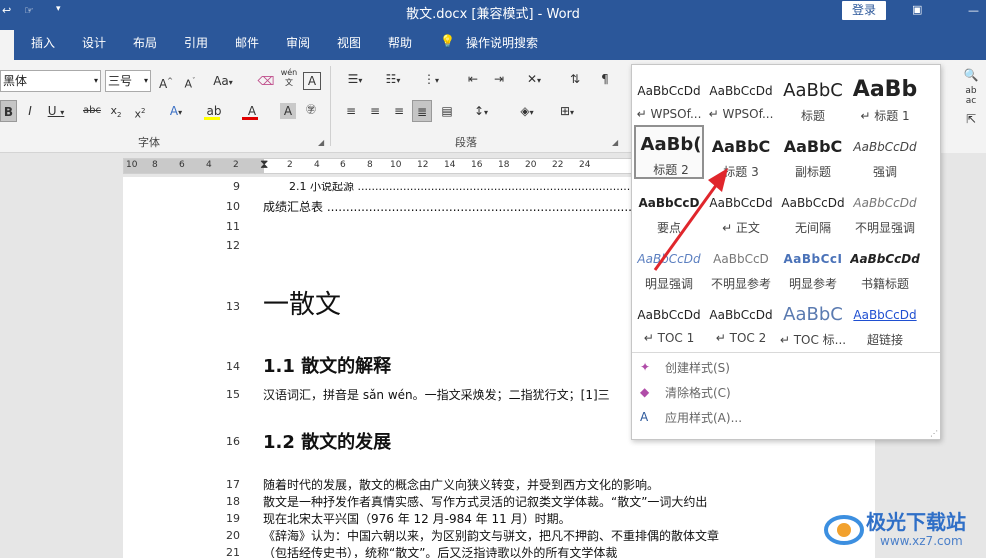 The height and width of the screenshot is (558, 986). I want to click on heading-2: 1.2 散文的发展, so click(327, 441).